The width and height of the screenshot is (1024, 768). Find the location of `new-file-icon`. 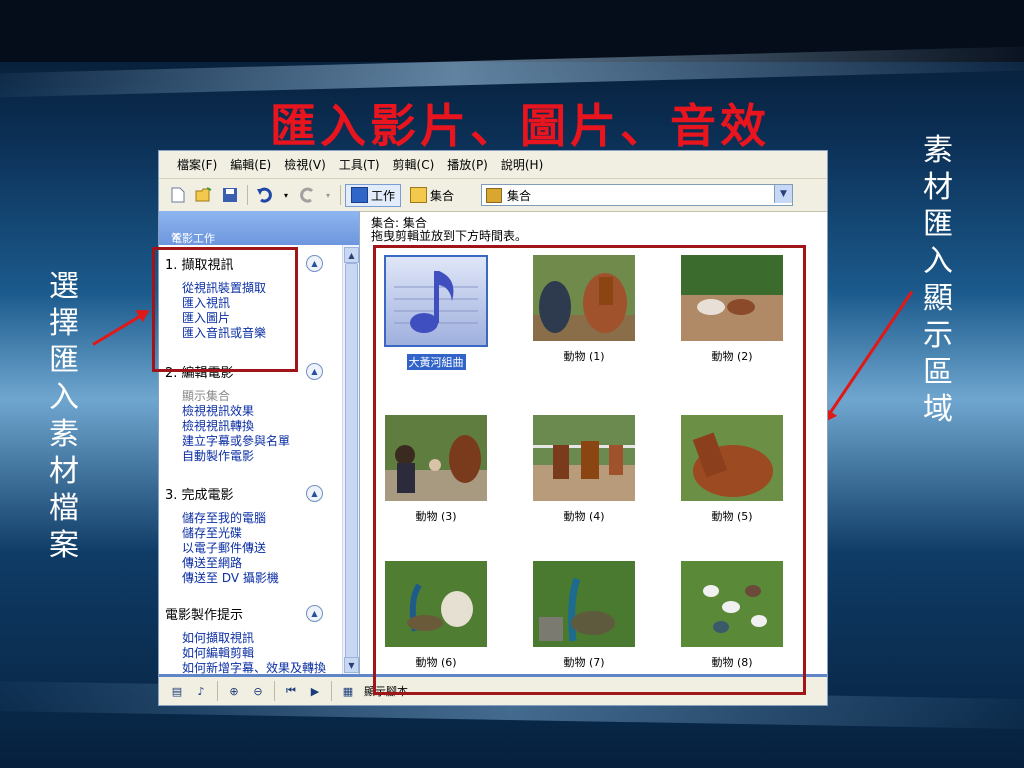

new-file-icon is located at coordinates (178, 195).